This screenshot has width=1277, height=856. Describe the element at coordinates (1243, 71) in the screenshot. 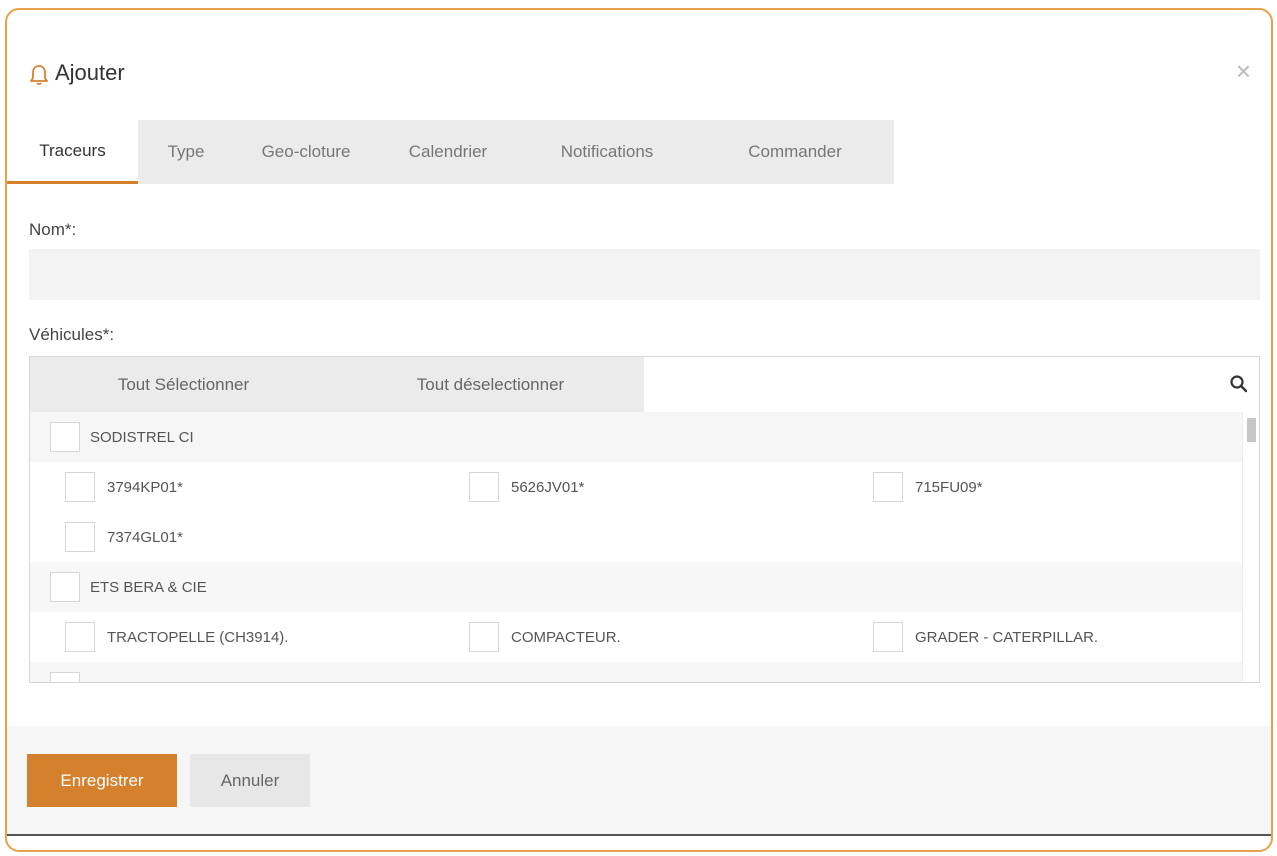

I see `close-icon: ×` at that location.